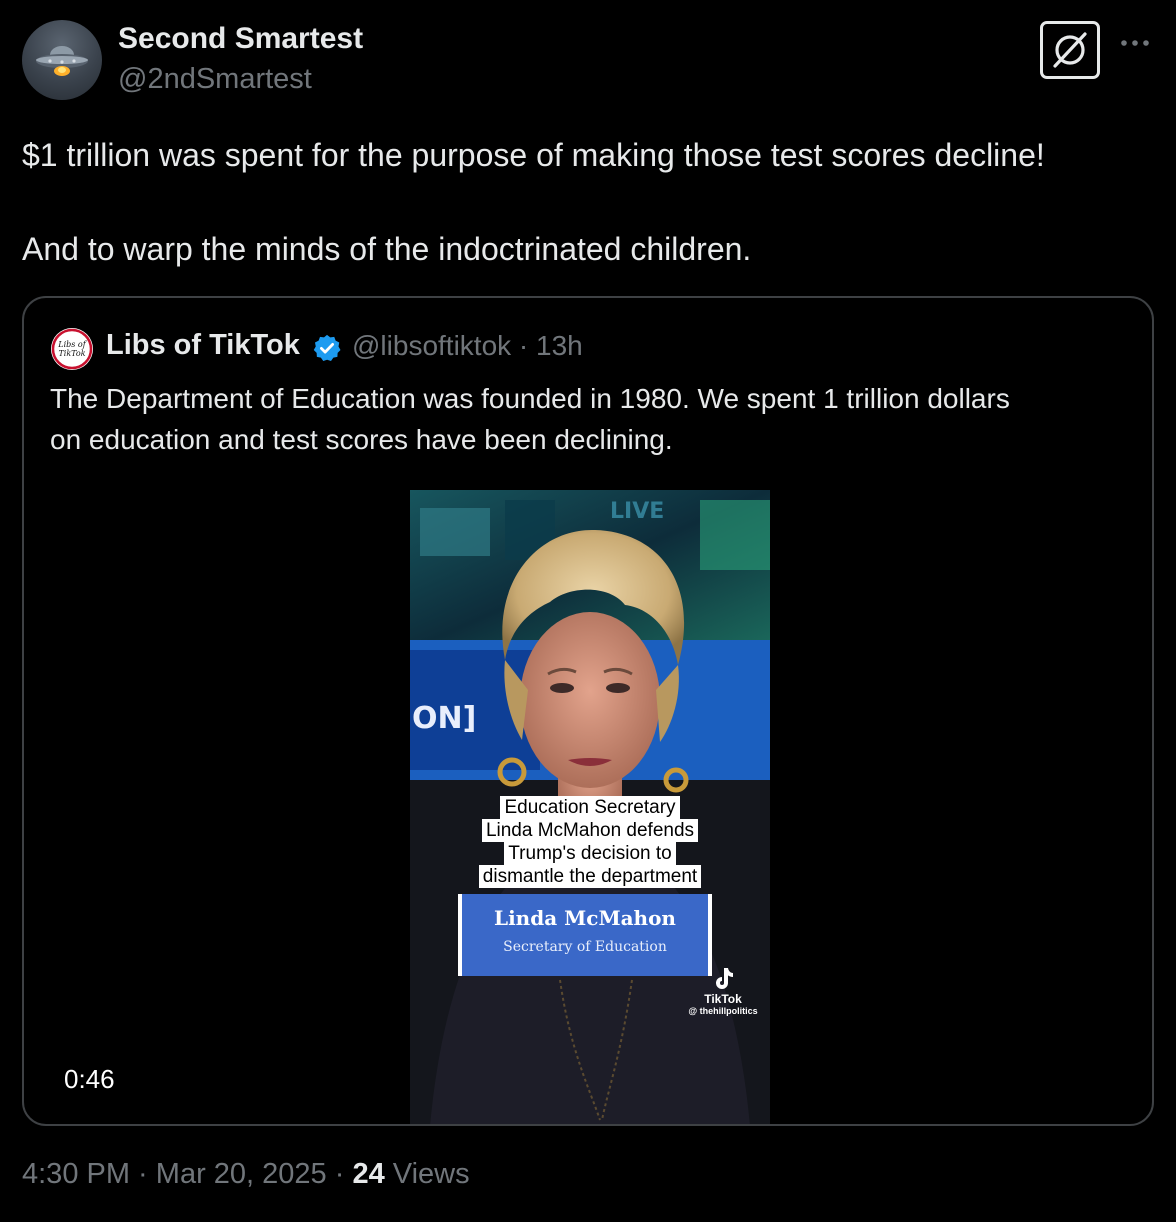 The image size is (1176, 1222). I want to click on more-options-button, so click(1135, 43).